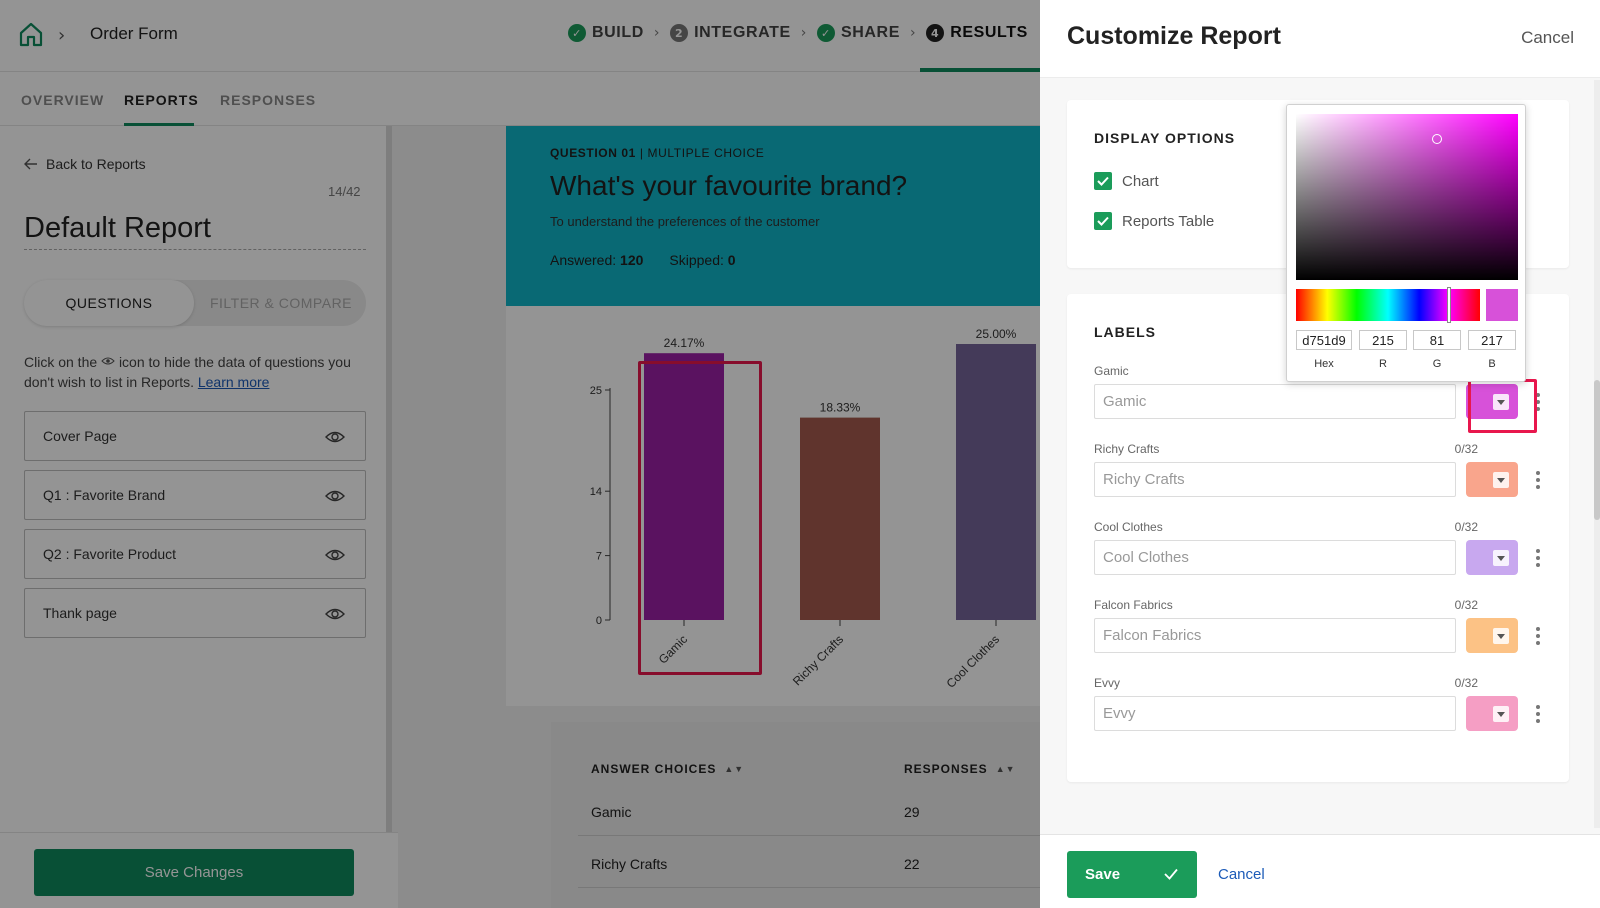  I want to click on label-field-name: Evvy, so click(1107, 683).